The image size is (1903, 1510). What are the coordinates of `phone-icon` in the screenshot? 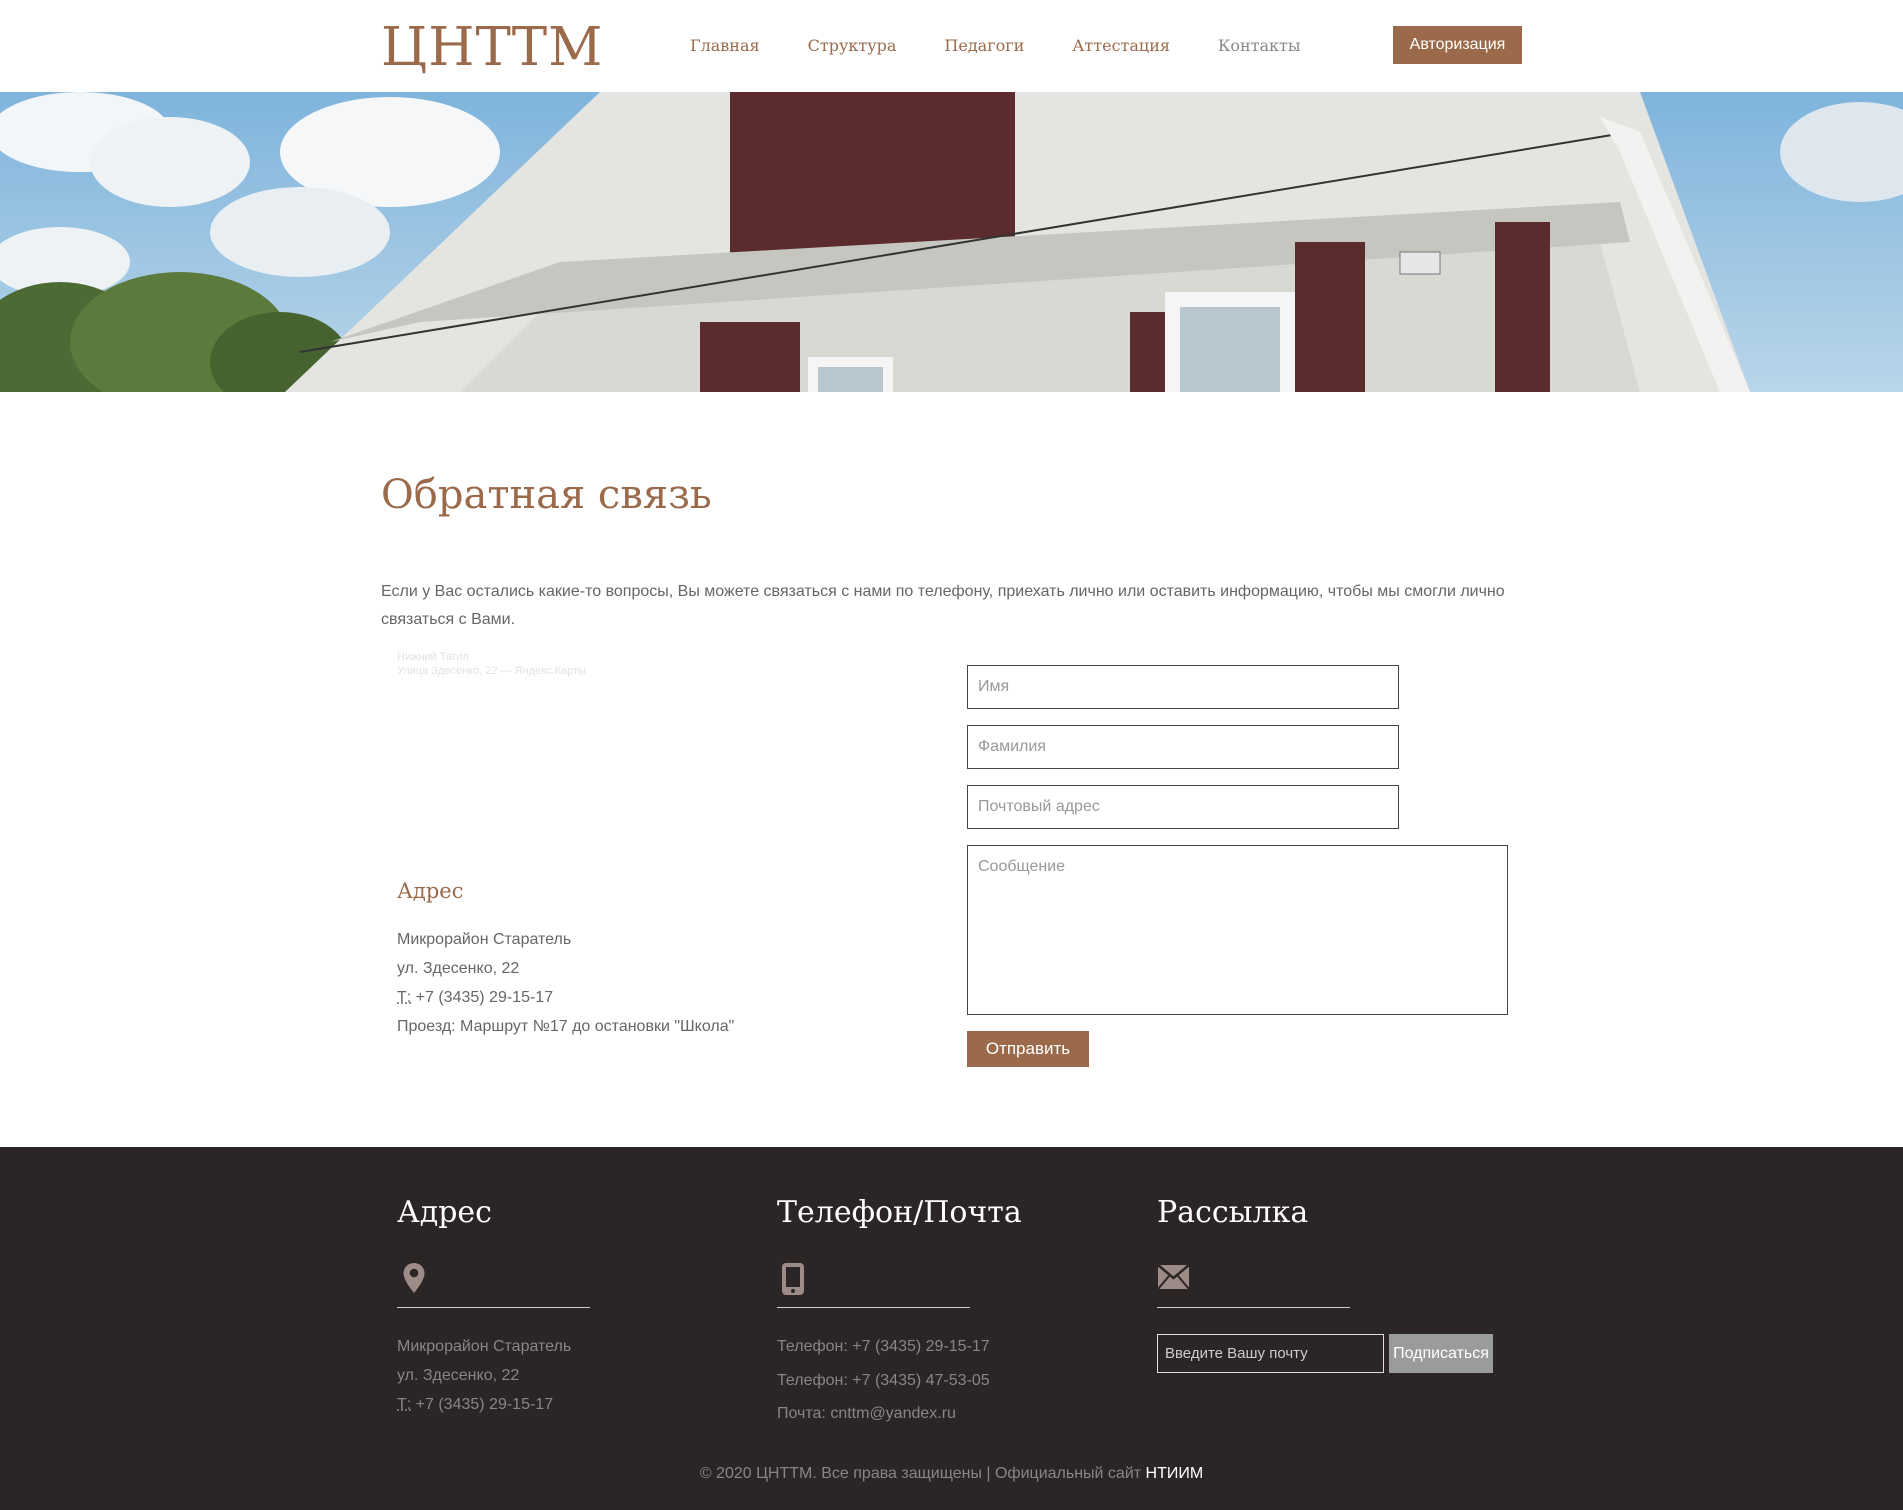 It's located at (793, 1281).